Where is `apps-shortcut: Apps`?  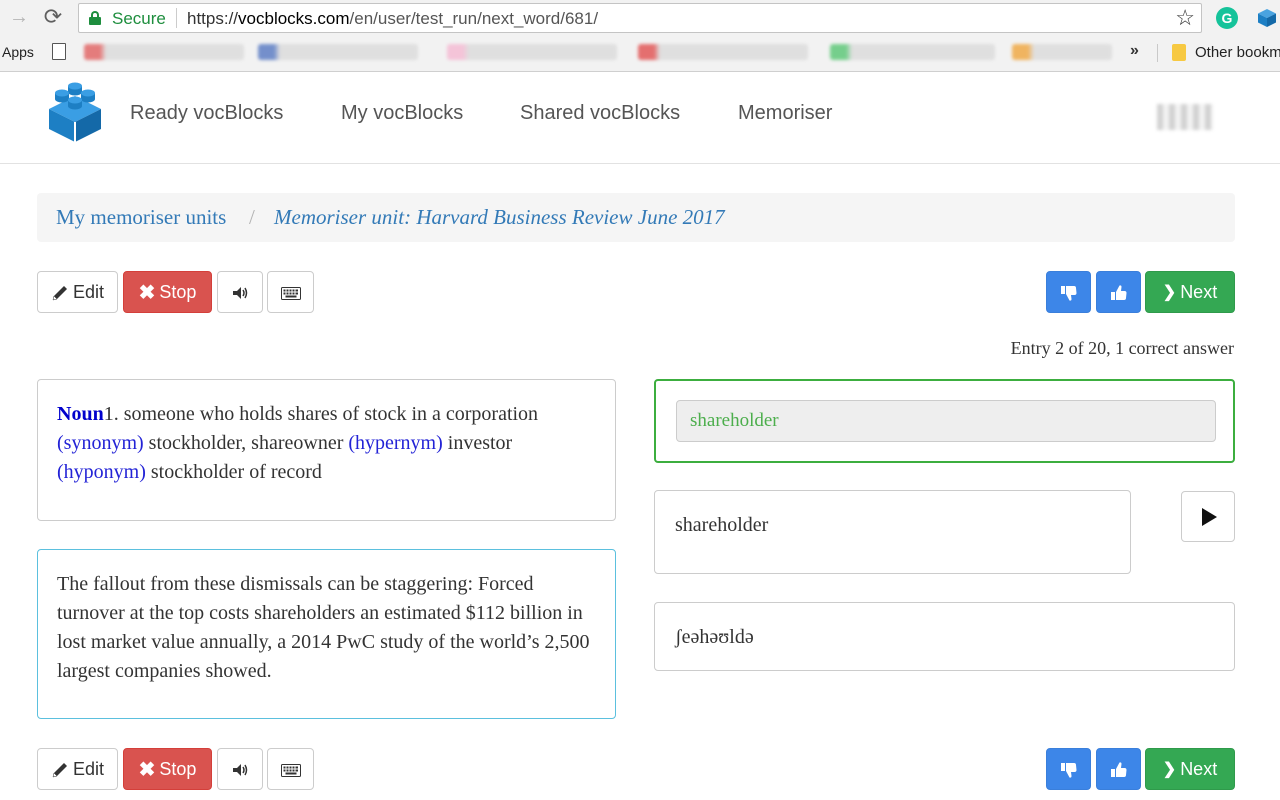
apps-shortcut: Apps is located at coordinates (18, 52).